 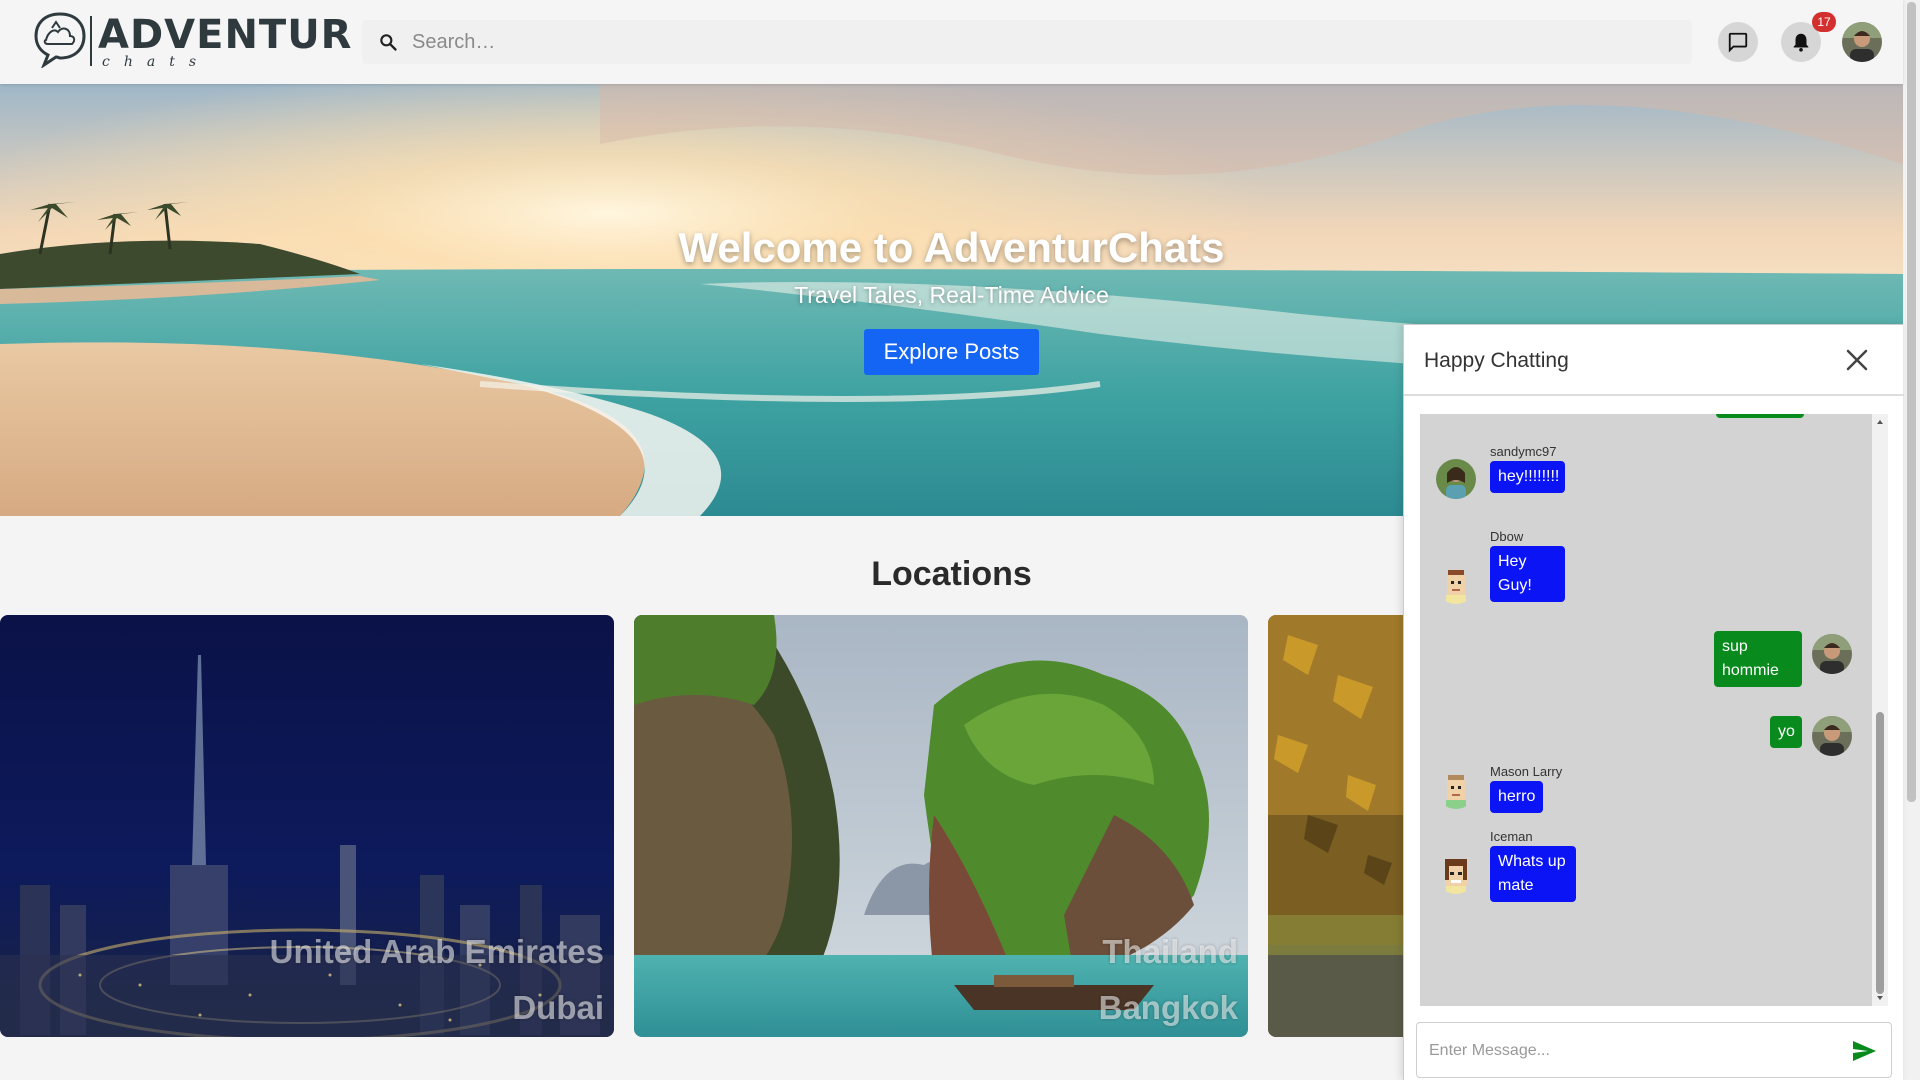 What do you see at coordinates (1880, 998) in the screenshot?
I see `scroll-down-arrow-icon` at bounding box center [1880, 998].